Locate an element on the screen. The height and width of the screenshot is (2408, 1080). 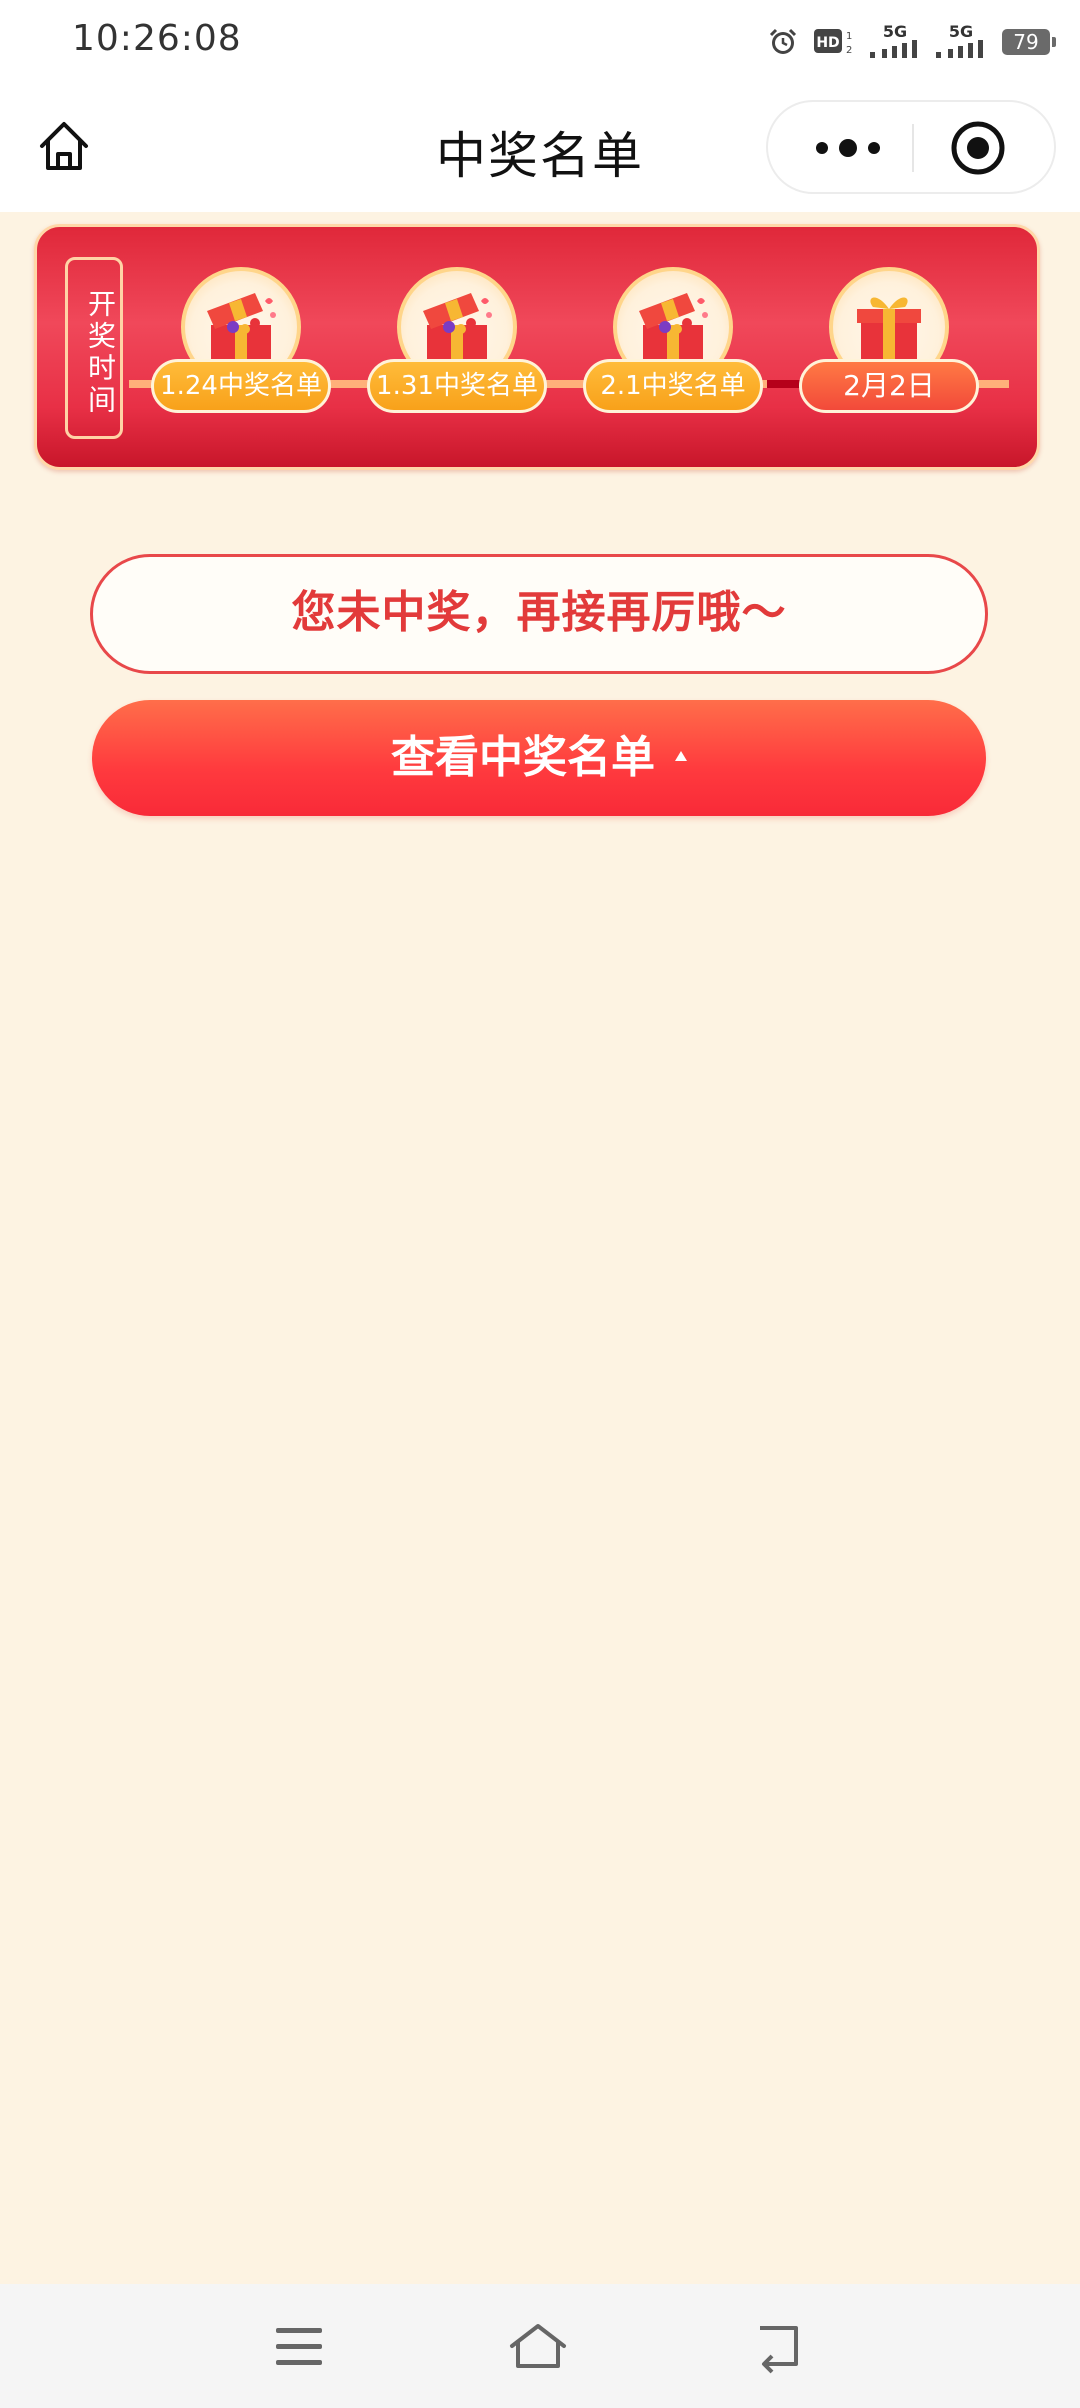
stage-label-current: 2月2日 is located at coordinates (889, 386).